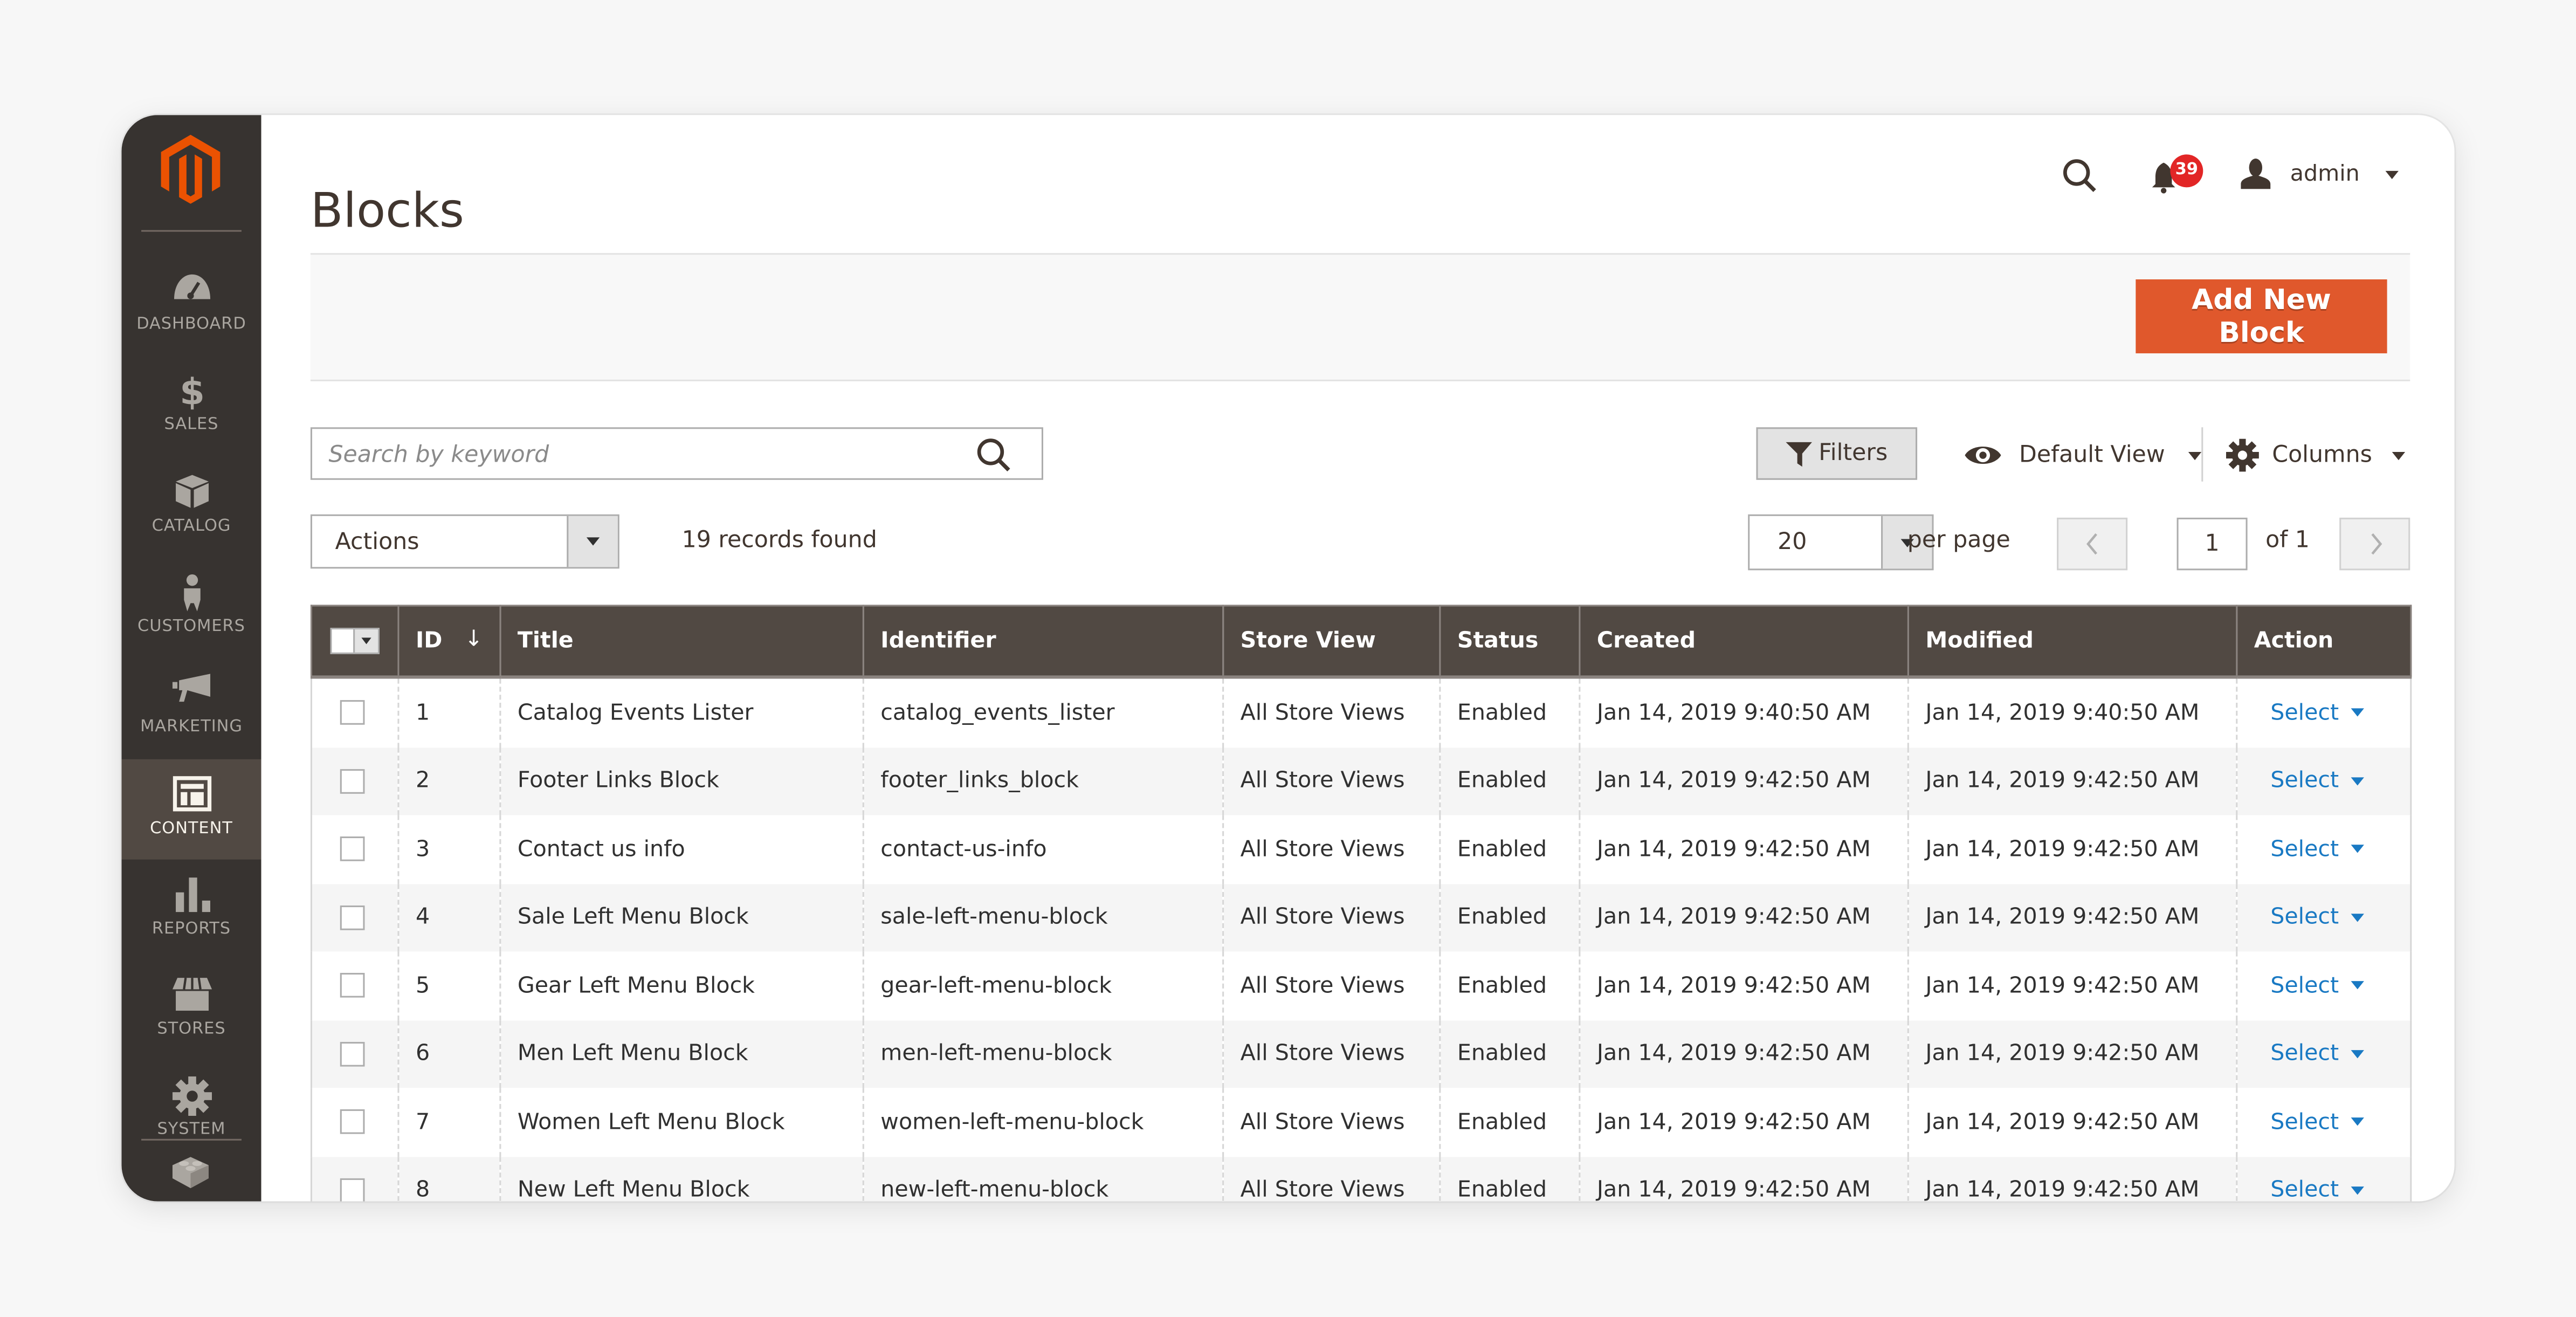 This screenshot has width=2576, height=1317. I want to click on next-page-button, so click(2374, 544).